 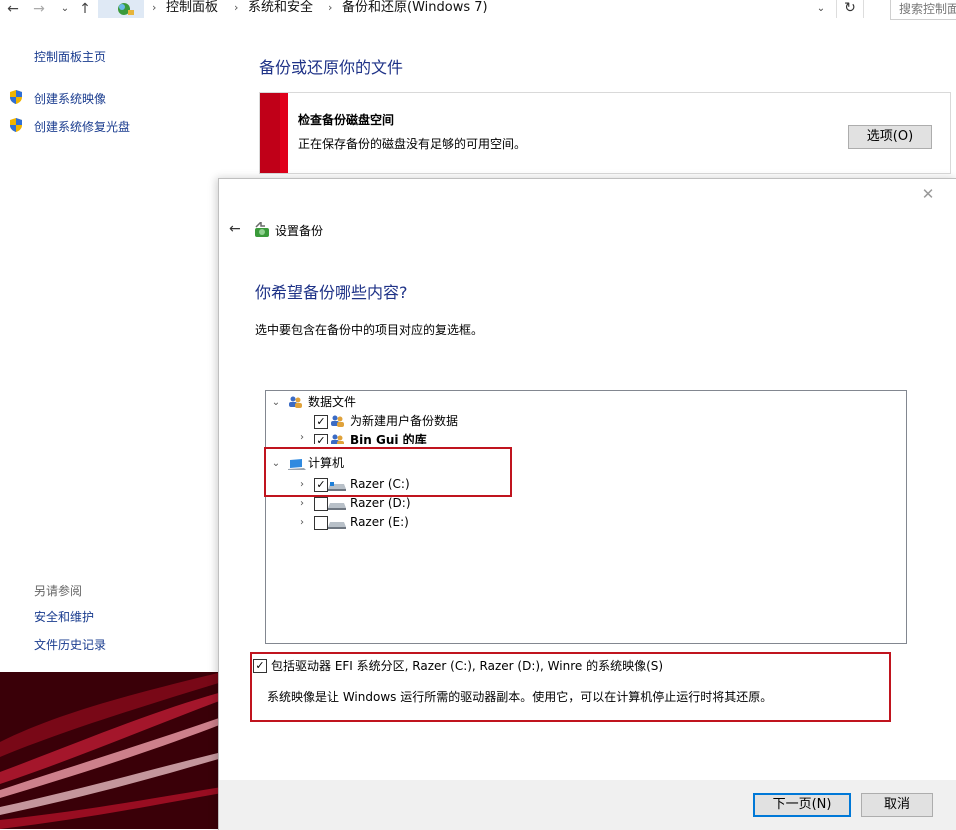 What do you see at coordinates (270, 133) in the screenshot?
I see `warning-stripe` at bounding box center [270, 133].